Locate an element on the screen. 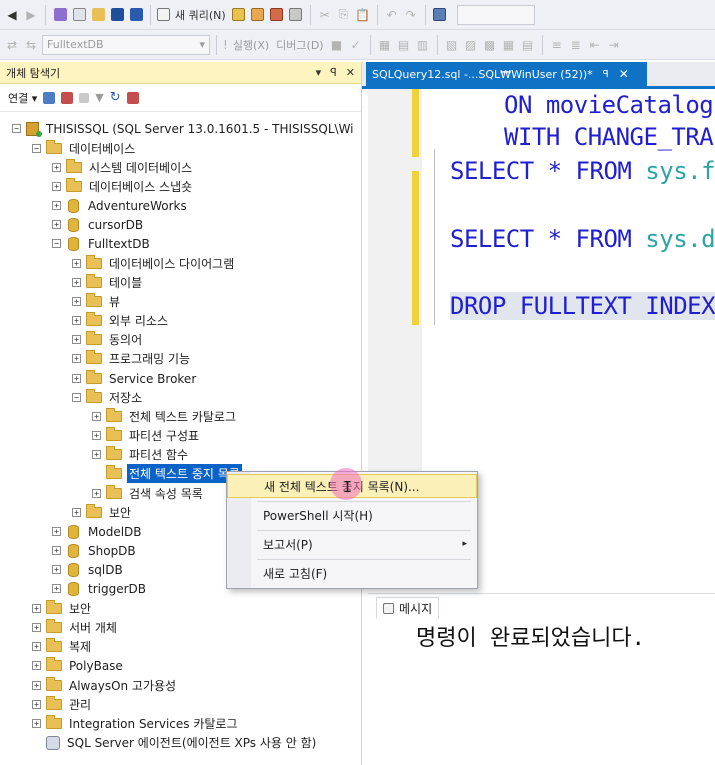  connect-icon: ⇄ is located at coordinates (12, 45).